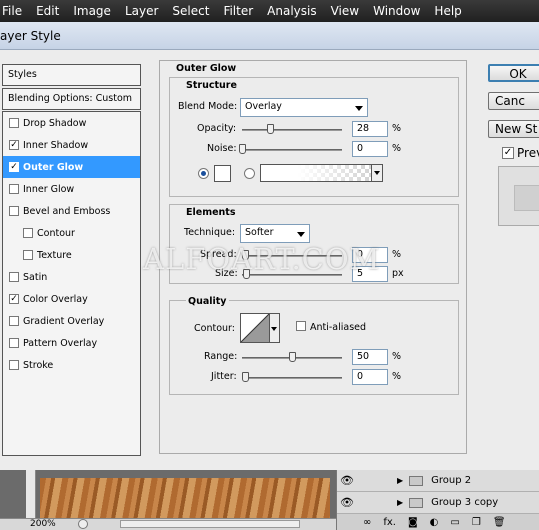 Image resolution: width=539 pixels, height=530 pixels. What do you see at coordinates (71, 75) in the screenshot?
I see `styles-header: Styles` at bounding box center [71, 75].